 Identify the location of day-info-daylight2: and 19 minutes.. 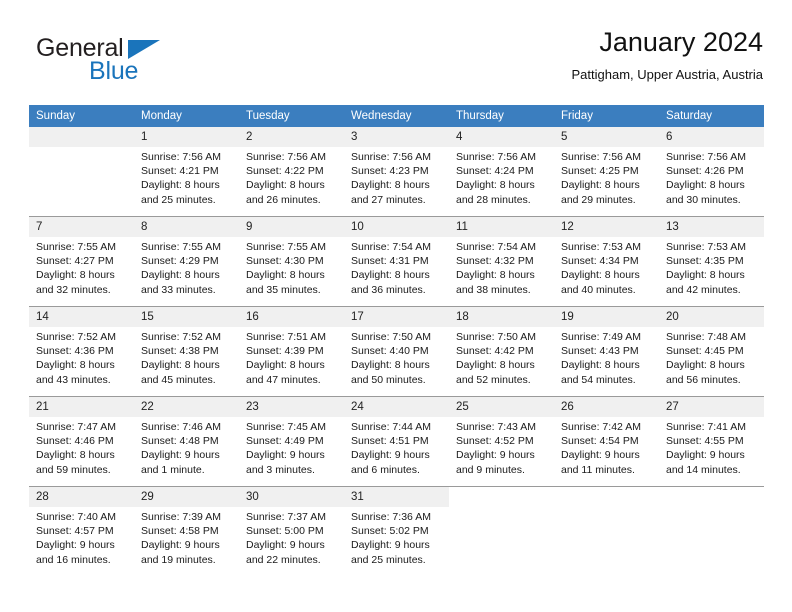
(178, 559).